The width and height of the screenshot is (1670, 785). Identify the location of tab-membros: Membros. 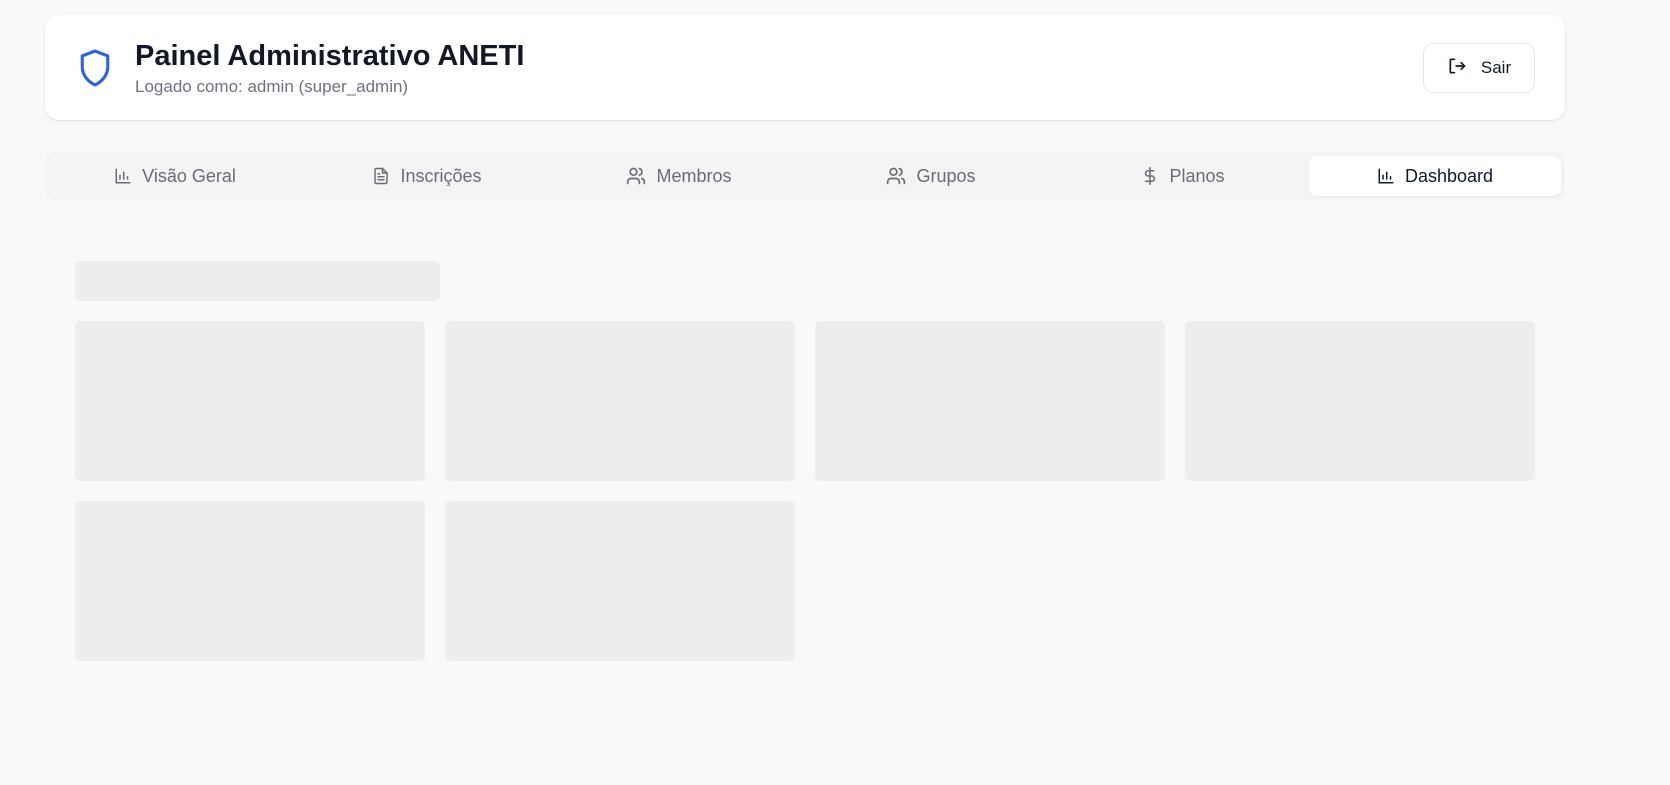
(679, 176).